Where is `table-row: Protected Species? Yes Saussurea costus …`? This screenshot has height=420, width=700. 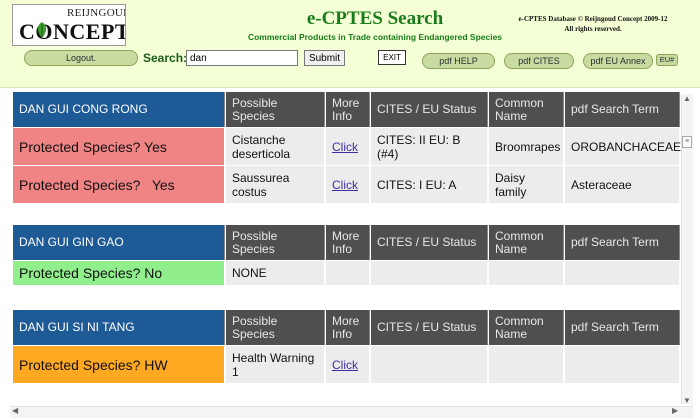
table-row: Protected Species? Yes Saussurea costus … is located at coordinates (346, 184).